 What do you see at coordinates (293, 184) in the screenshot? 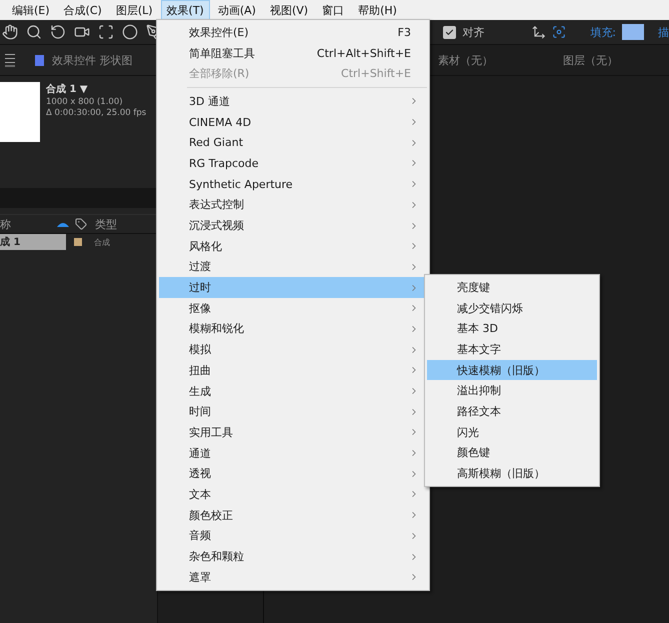
I see `submenu-item: Synthetic Aperture` at bounding box center [293, 184].